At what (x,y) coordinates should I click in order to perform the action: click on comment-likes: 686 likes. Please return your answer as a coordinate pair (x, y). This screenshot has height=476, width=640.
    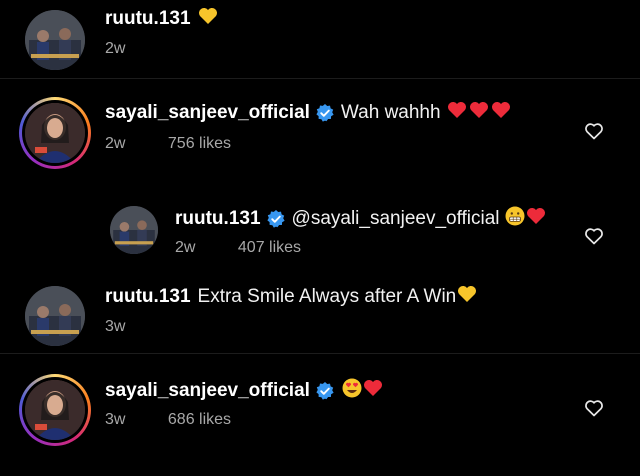
    Looking at the image, I should click on (199, 419).